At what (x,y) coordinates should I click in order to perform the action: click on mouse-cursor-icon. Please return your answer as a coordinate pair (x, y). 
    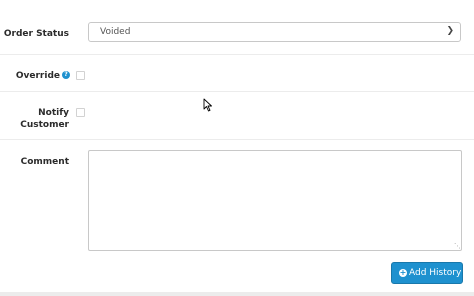
    Looking at the image, I should click on (207, 105).